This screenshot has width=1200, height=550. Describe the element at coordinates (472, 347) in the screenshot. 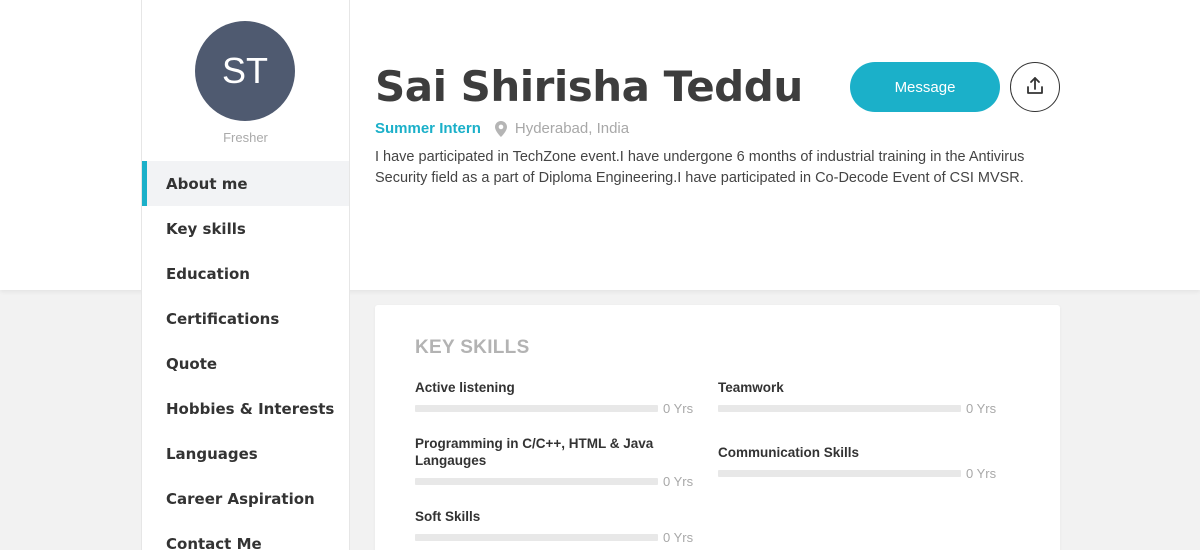

I see `key-skills-title: KEY SKILLS` at that location.